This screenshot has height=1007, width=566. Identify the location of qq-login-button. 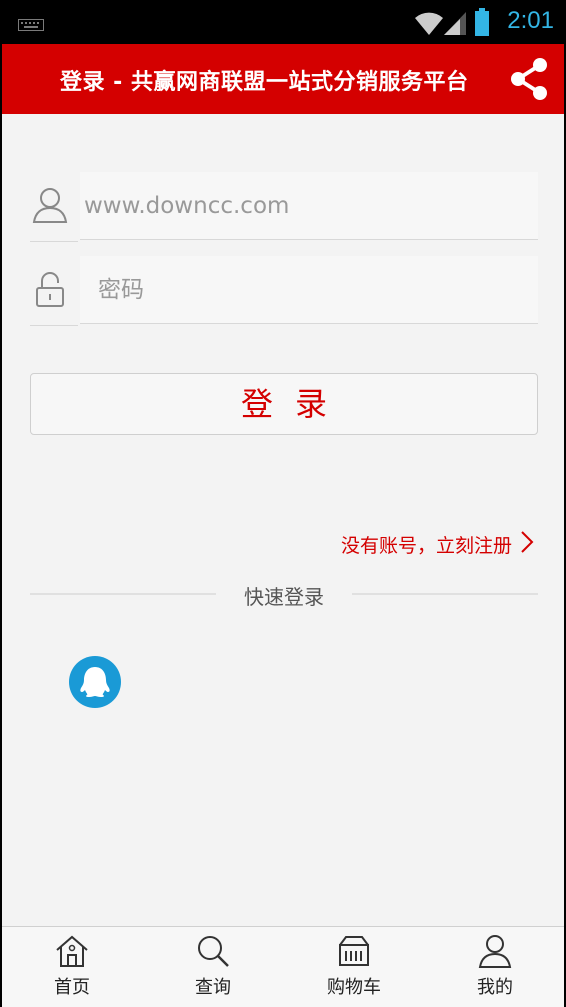
(95, 682).